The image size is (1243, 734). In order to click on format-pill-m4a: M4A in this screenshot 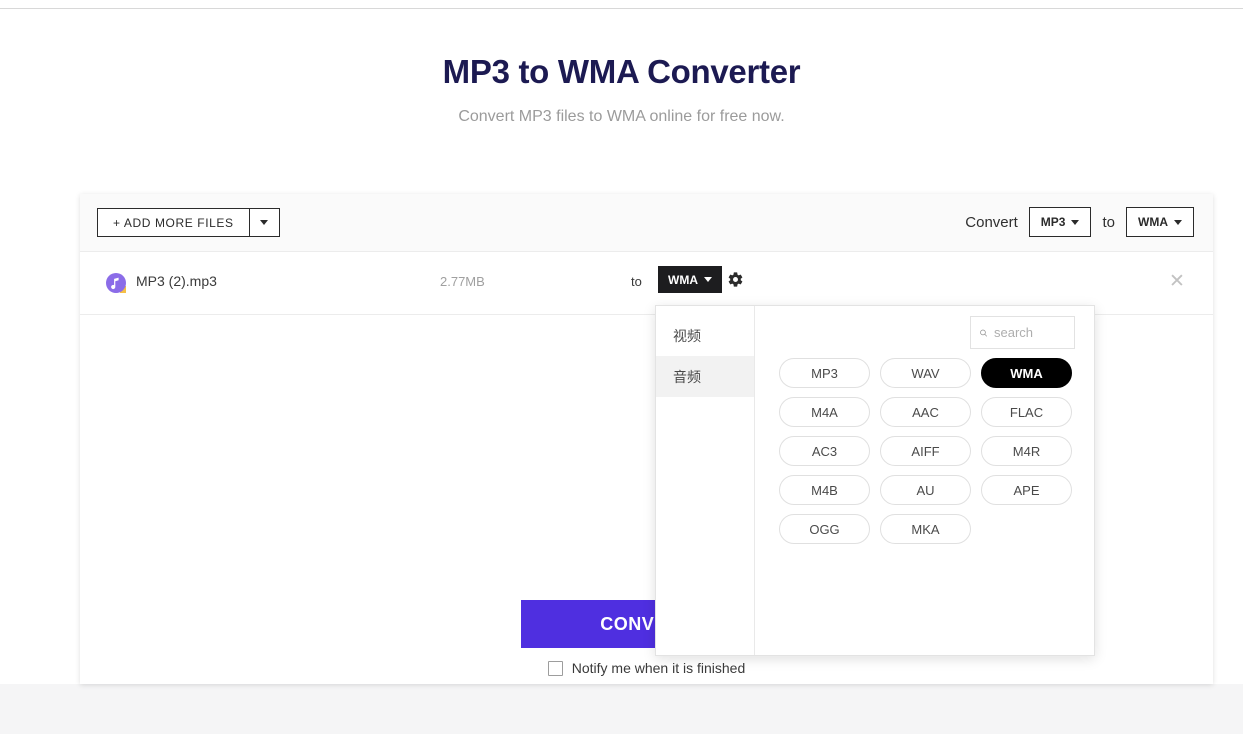, I will do `click(824, 412)`.